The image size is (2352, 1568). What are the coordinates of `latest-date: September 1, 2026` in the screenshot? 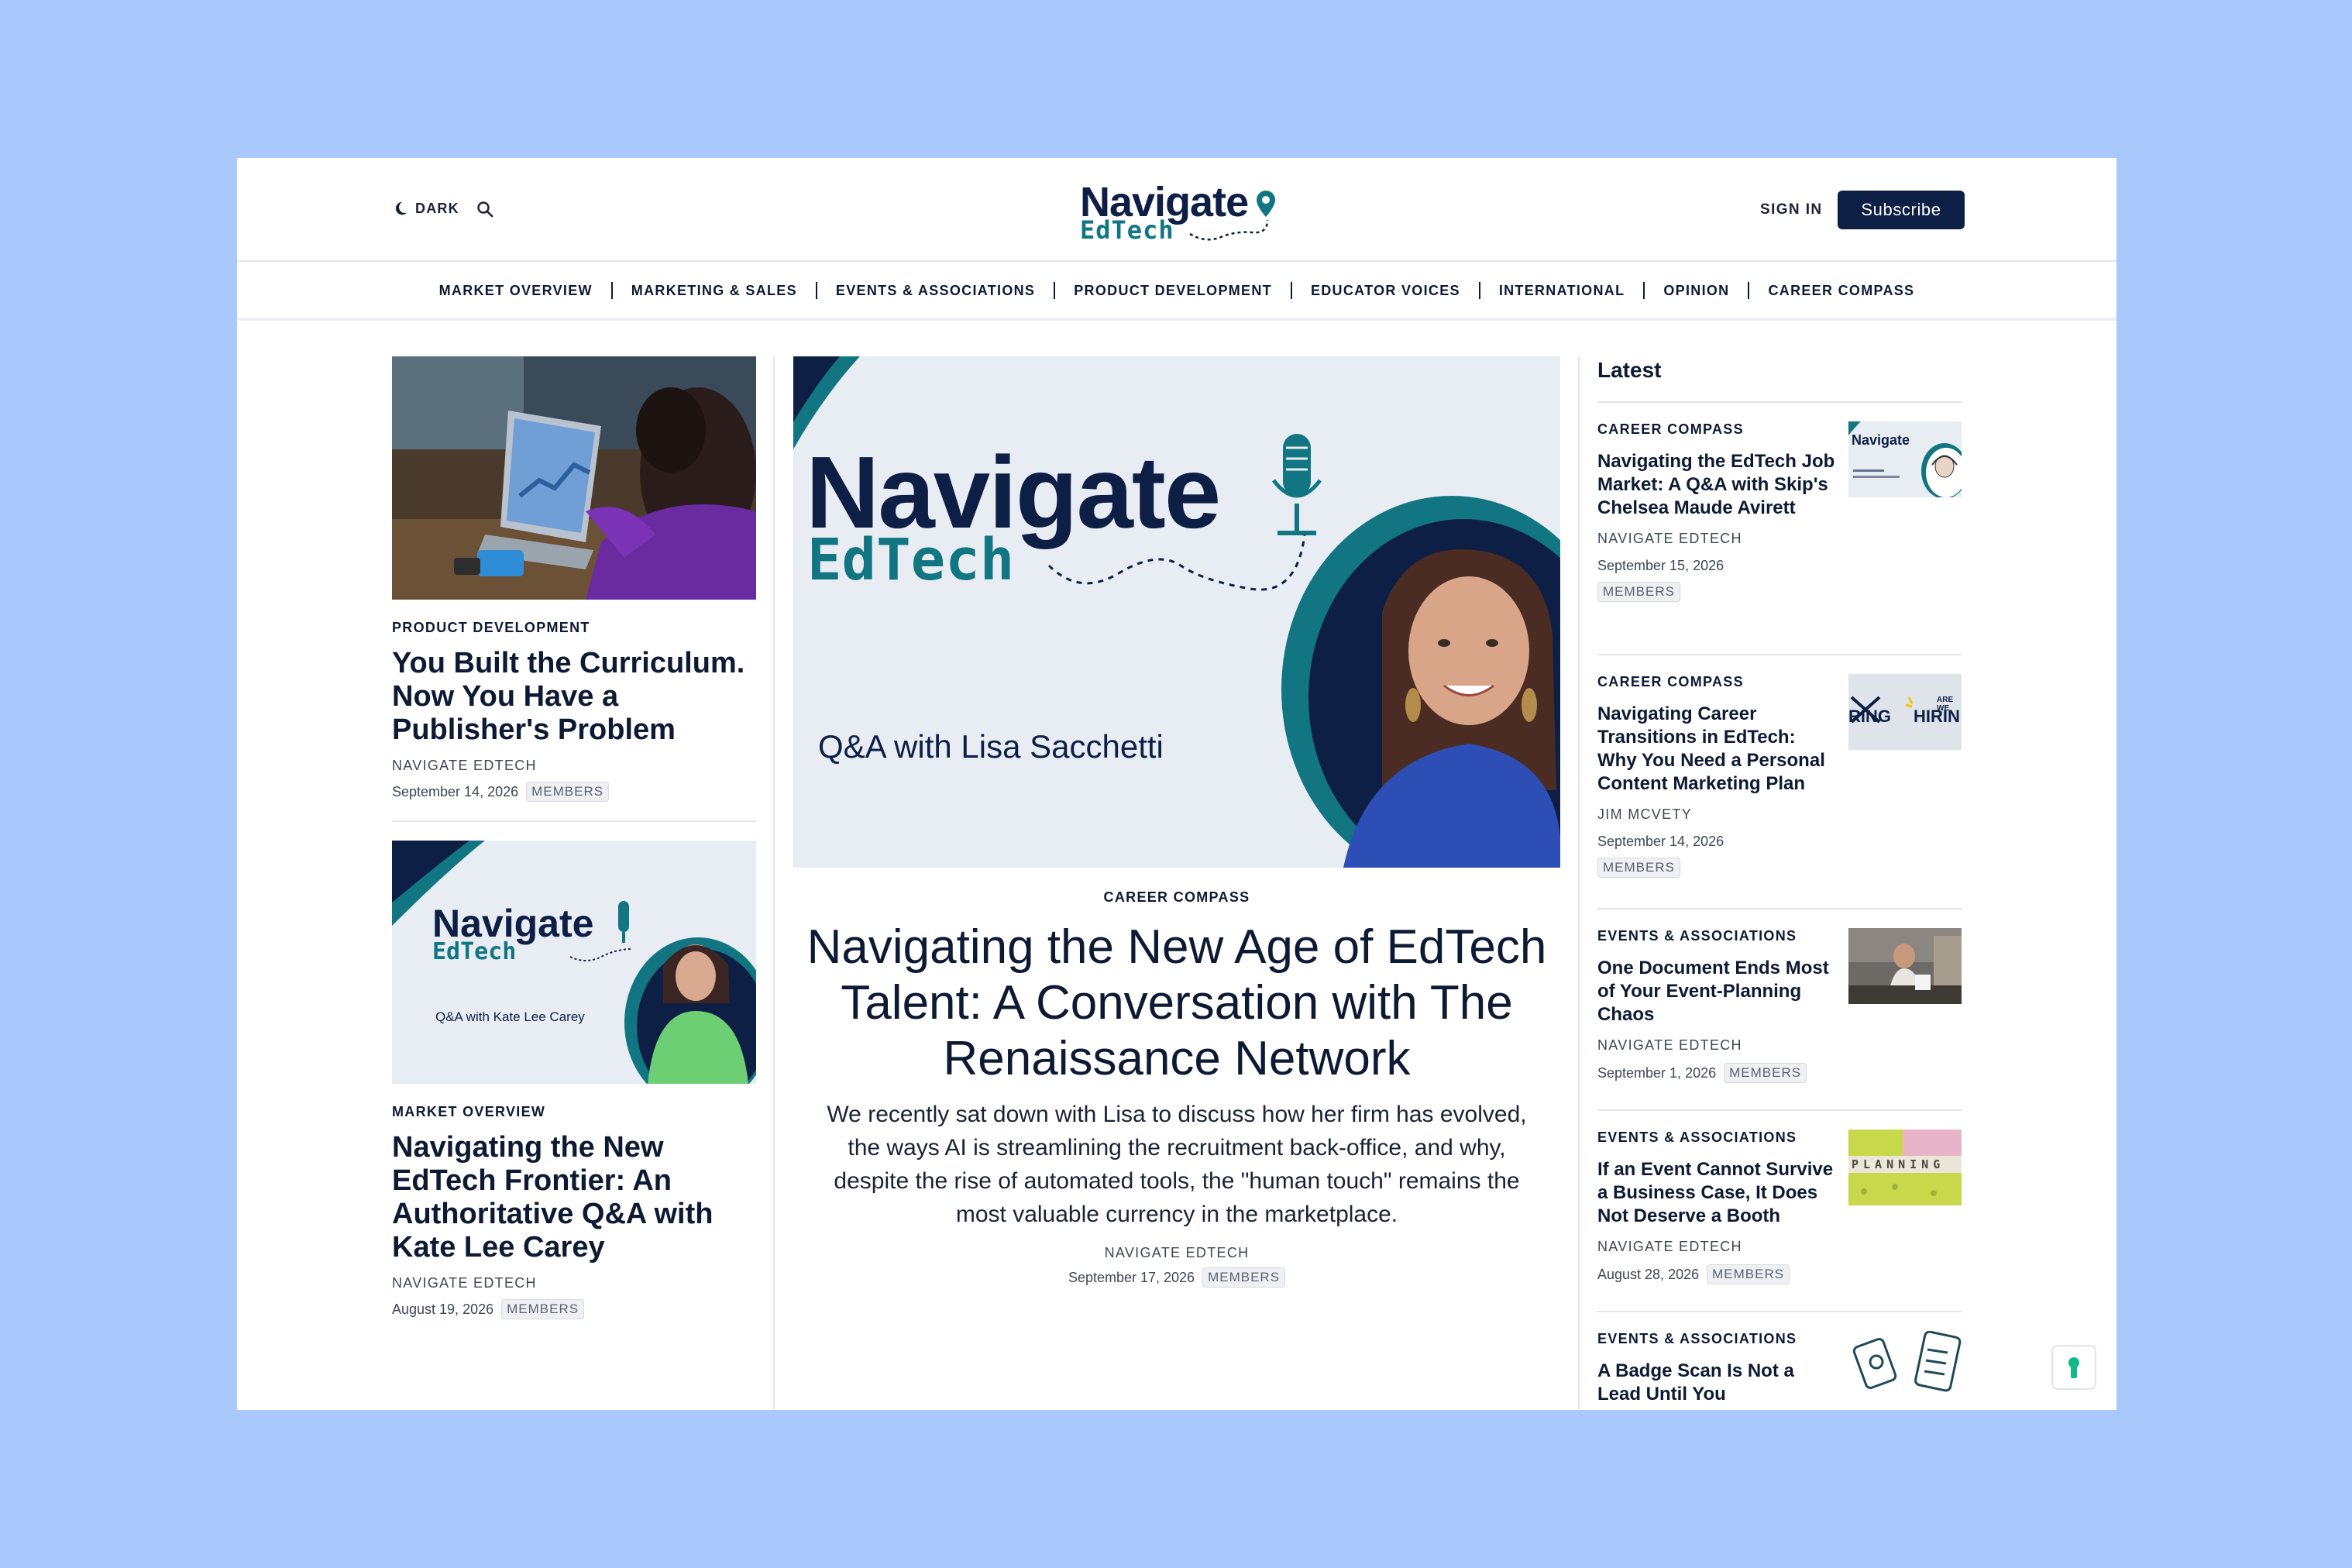 It's located at (1657, 1072).